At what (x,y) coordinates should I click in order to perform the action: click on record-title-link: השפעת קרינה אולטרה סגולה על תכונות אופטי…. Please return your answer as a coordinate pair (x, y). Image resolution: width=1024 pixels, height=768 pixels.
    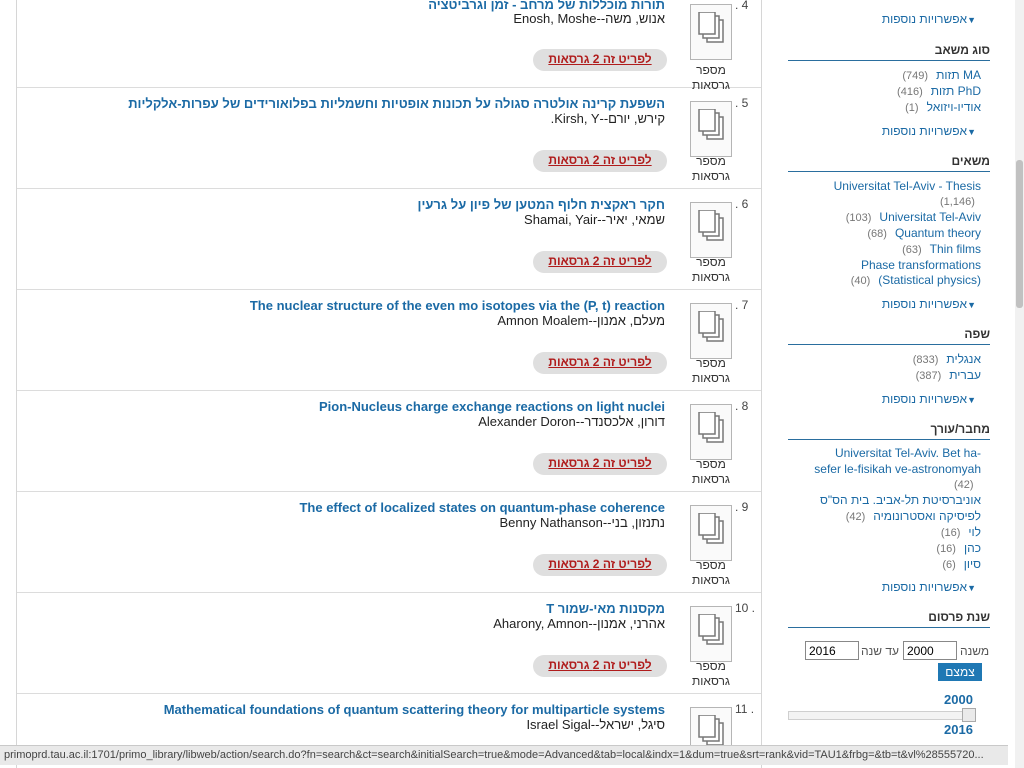
    Looking at the image, I should click on (396, 103).